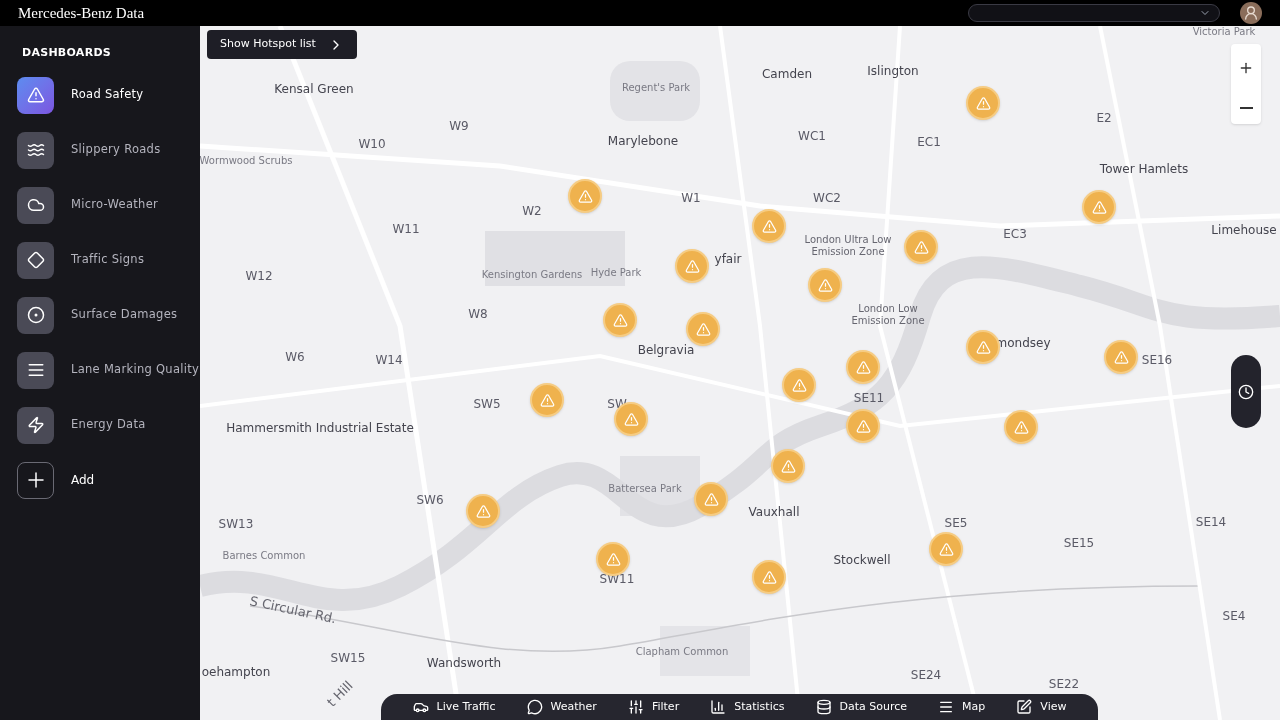 The width and height of the screenshot is (1280, 720). Describe the element at coordinates (282, 44) in the screenshot. I see `show-hotspot-list-button: Show Hotspot list` at that location.